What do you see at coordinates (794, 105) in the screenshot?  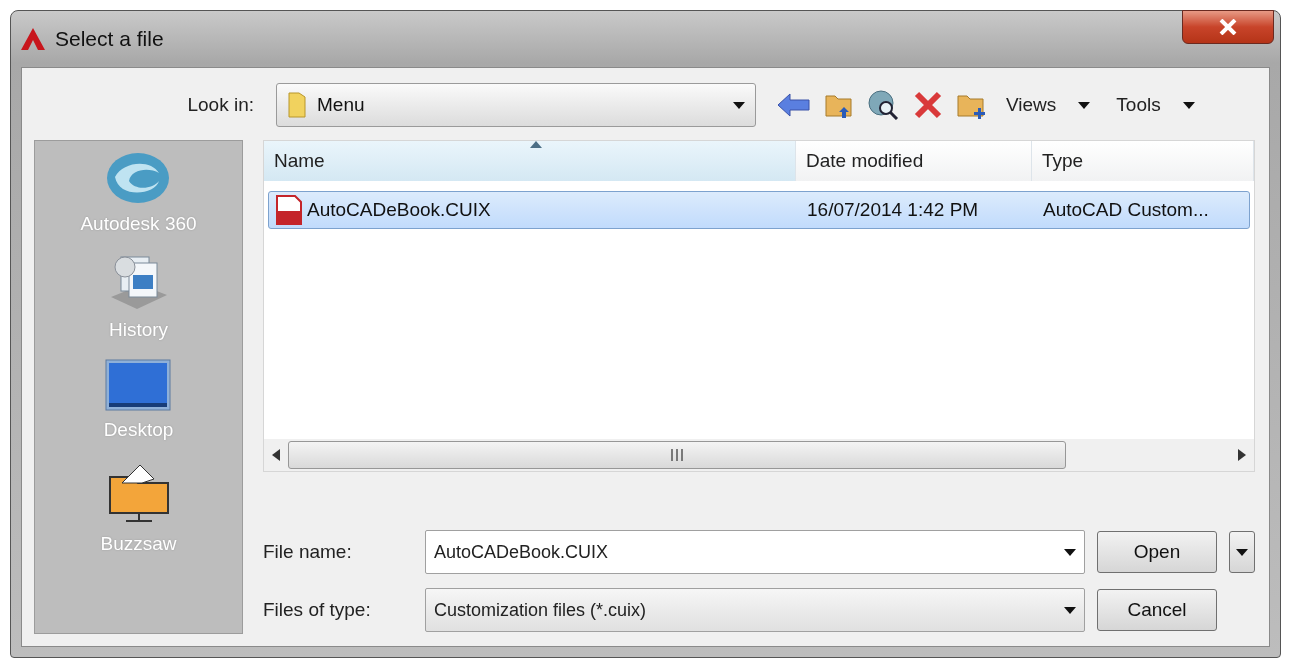 I see `back-arrow-icon` at bounding box center [794, 105].